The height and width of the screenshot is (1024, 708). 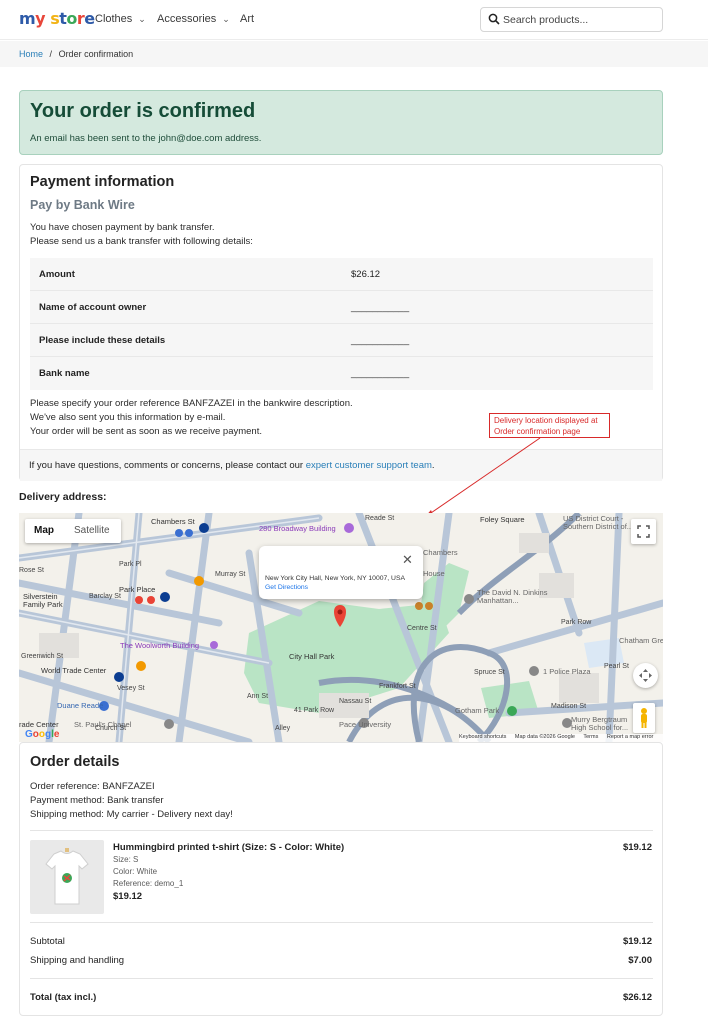 I want to click on map-label: Murray St, so click(x=230, y=574).